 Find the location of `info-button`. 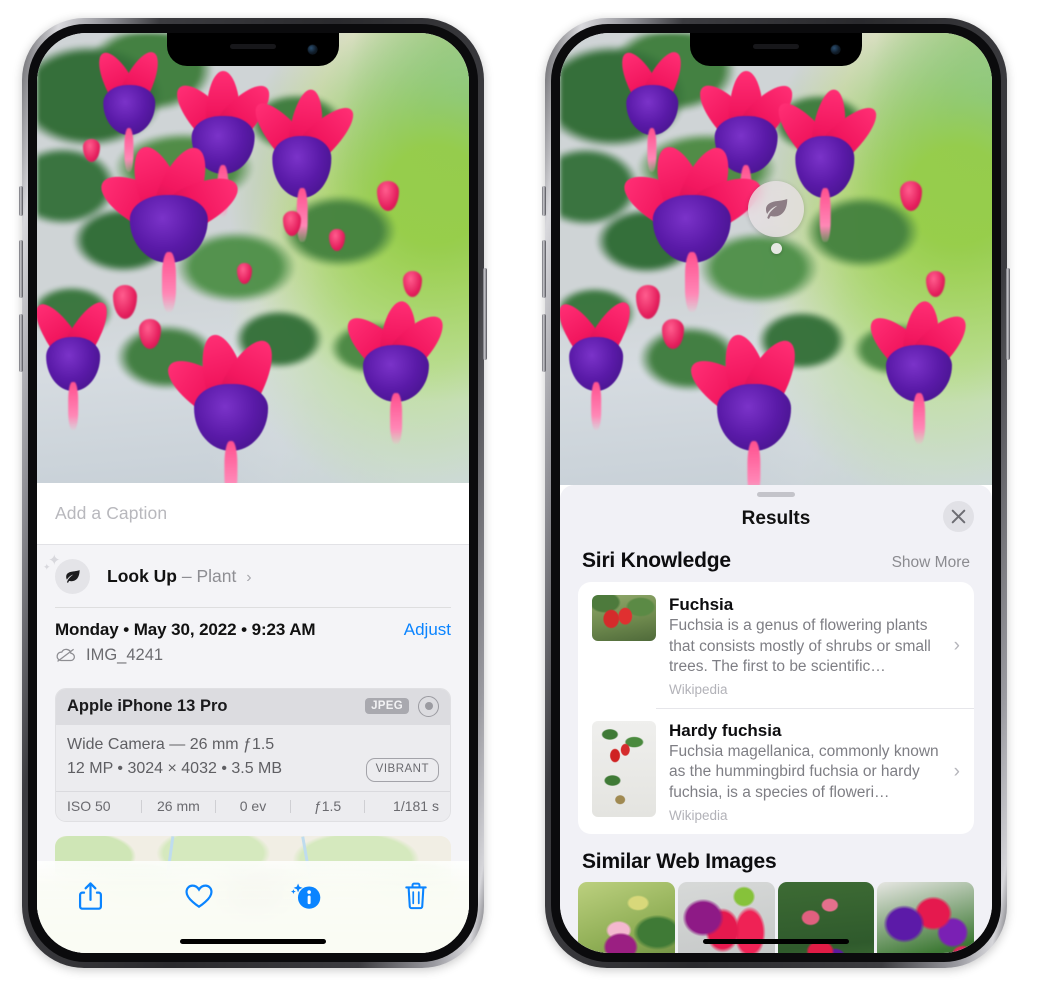

info-button is located at coordinates (307, 896).